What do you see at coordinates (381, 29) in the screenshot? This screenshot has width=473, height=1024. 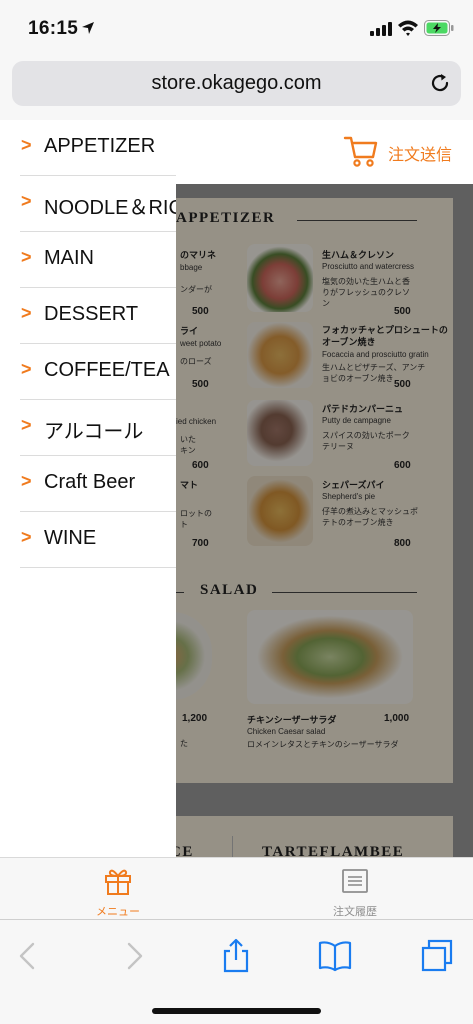 I see `cellular-signal-icon` at bounding box center [381, 29].